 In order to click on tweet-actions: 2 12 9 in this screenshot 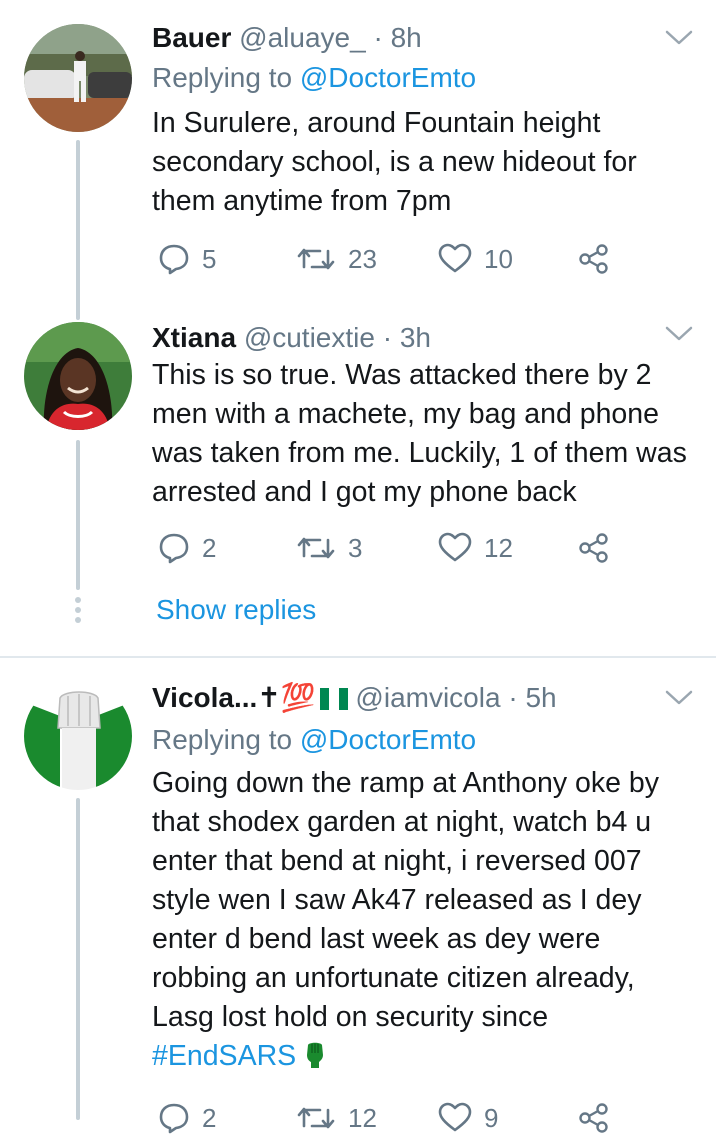, I will do `click(392, 1118)`.